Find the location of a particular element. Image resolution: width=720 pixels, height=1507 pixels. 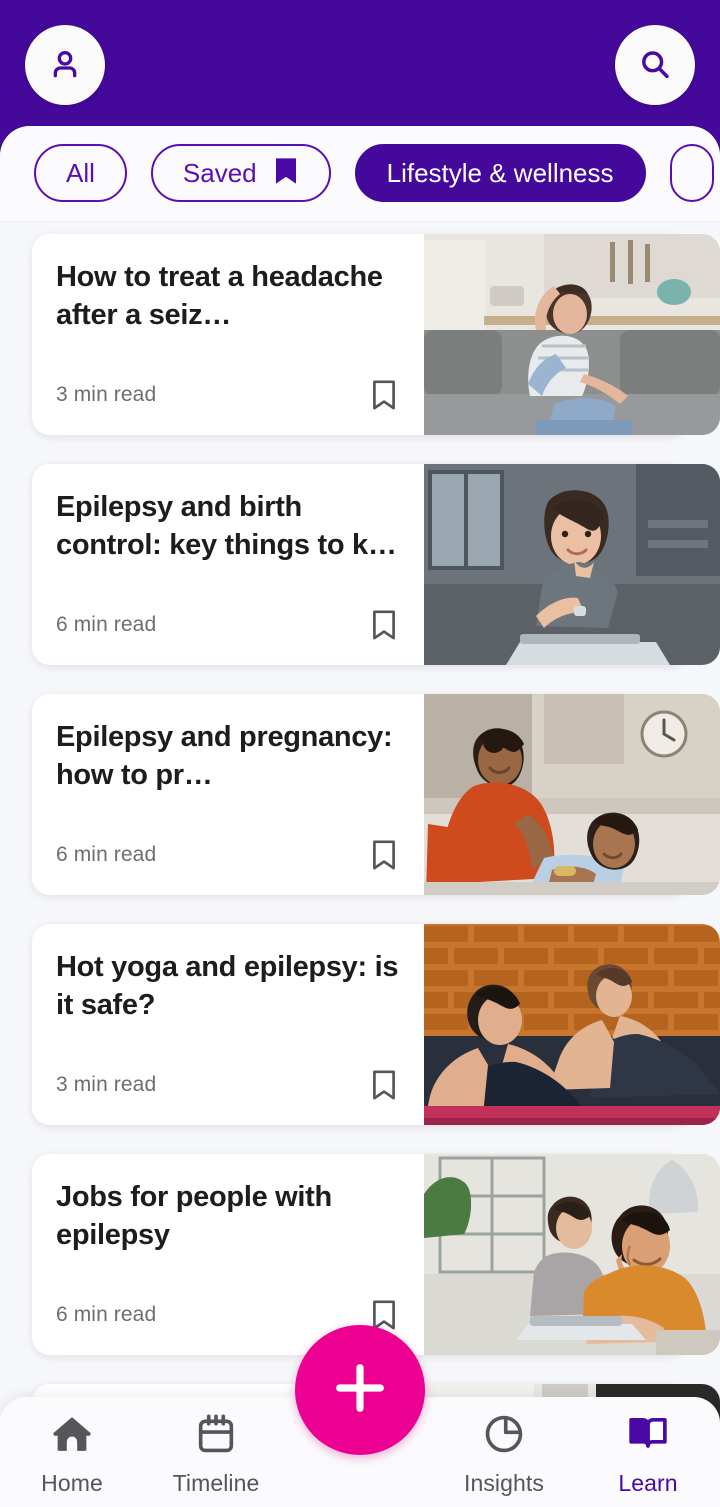

search-icon is located at coordinates (655, 65).